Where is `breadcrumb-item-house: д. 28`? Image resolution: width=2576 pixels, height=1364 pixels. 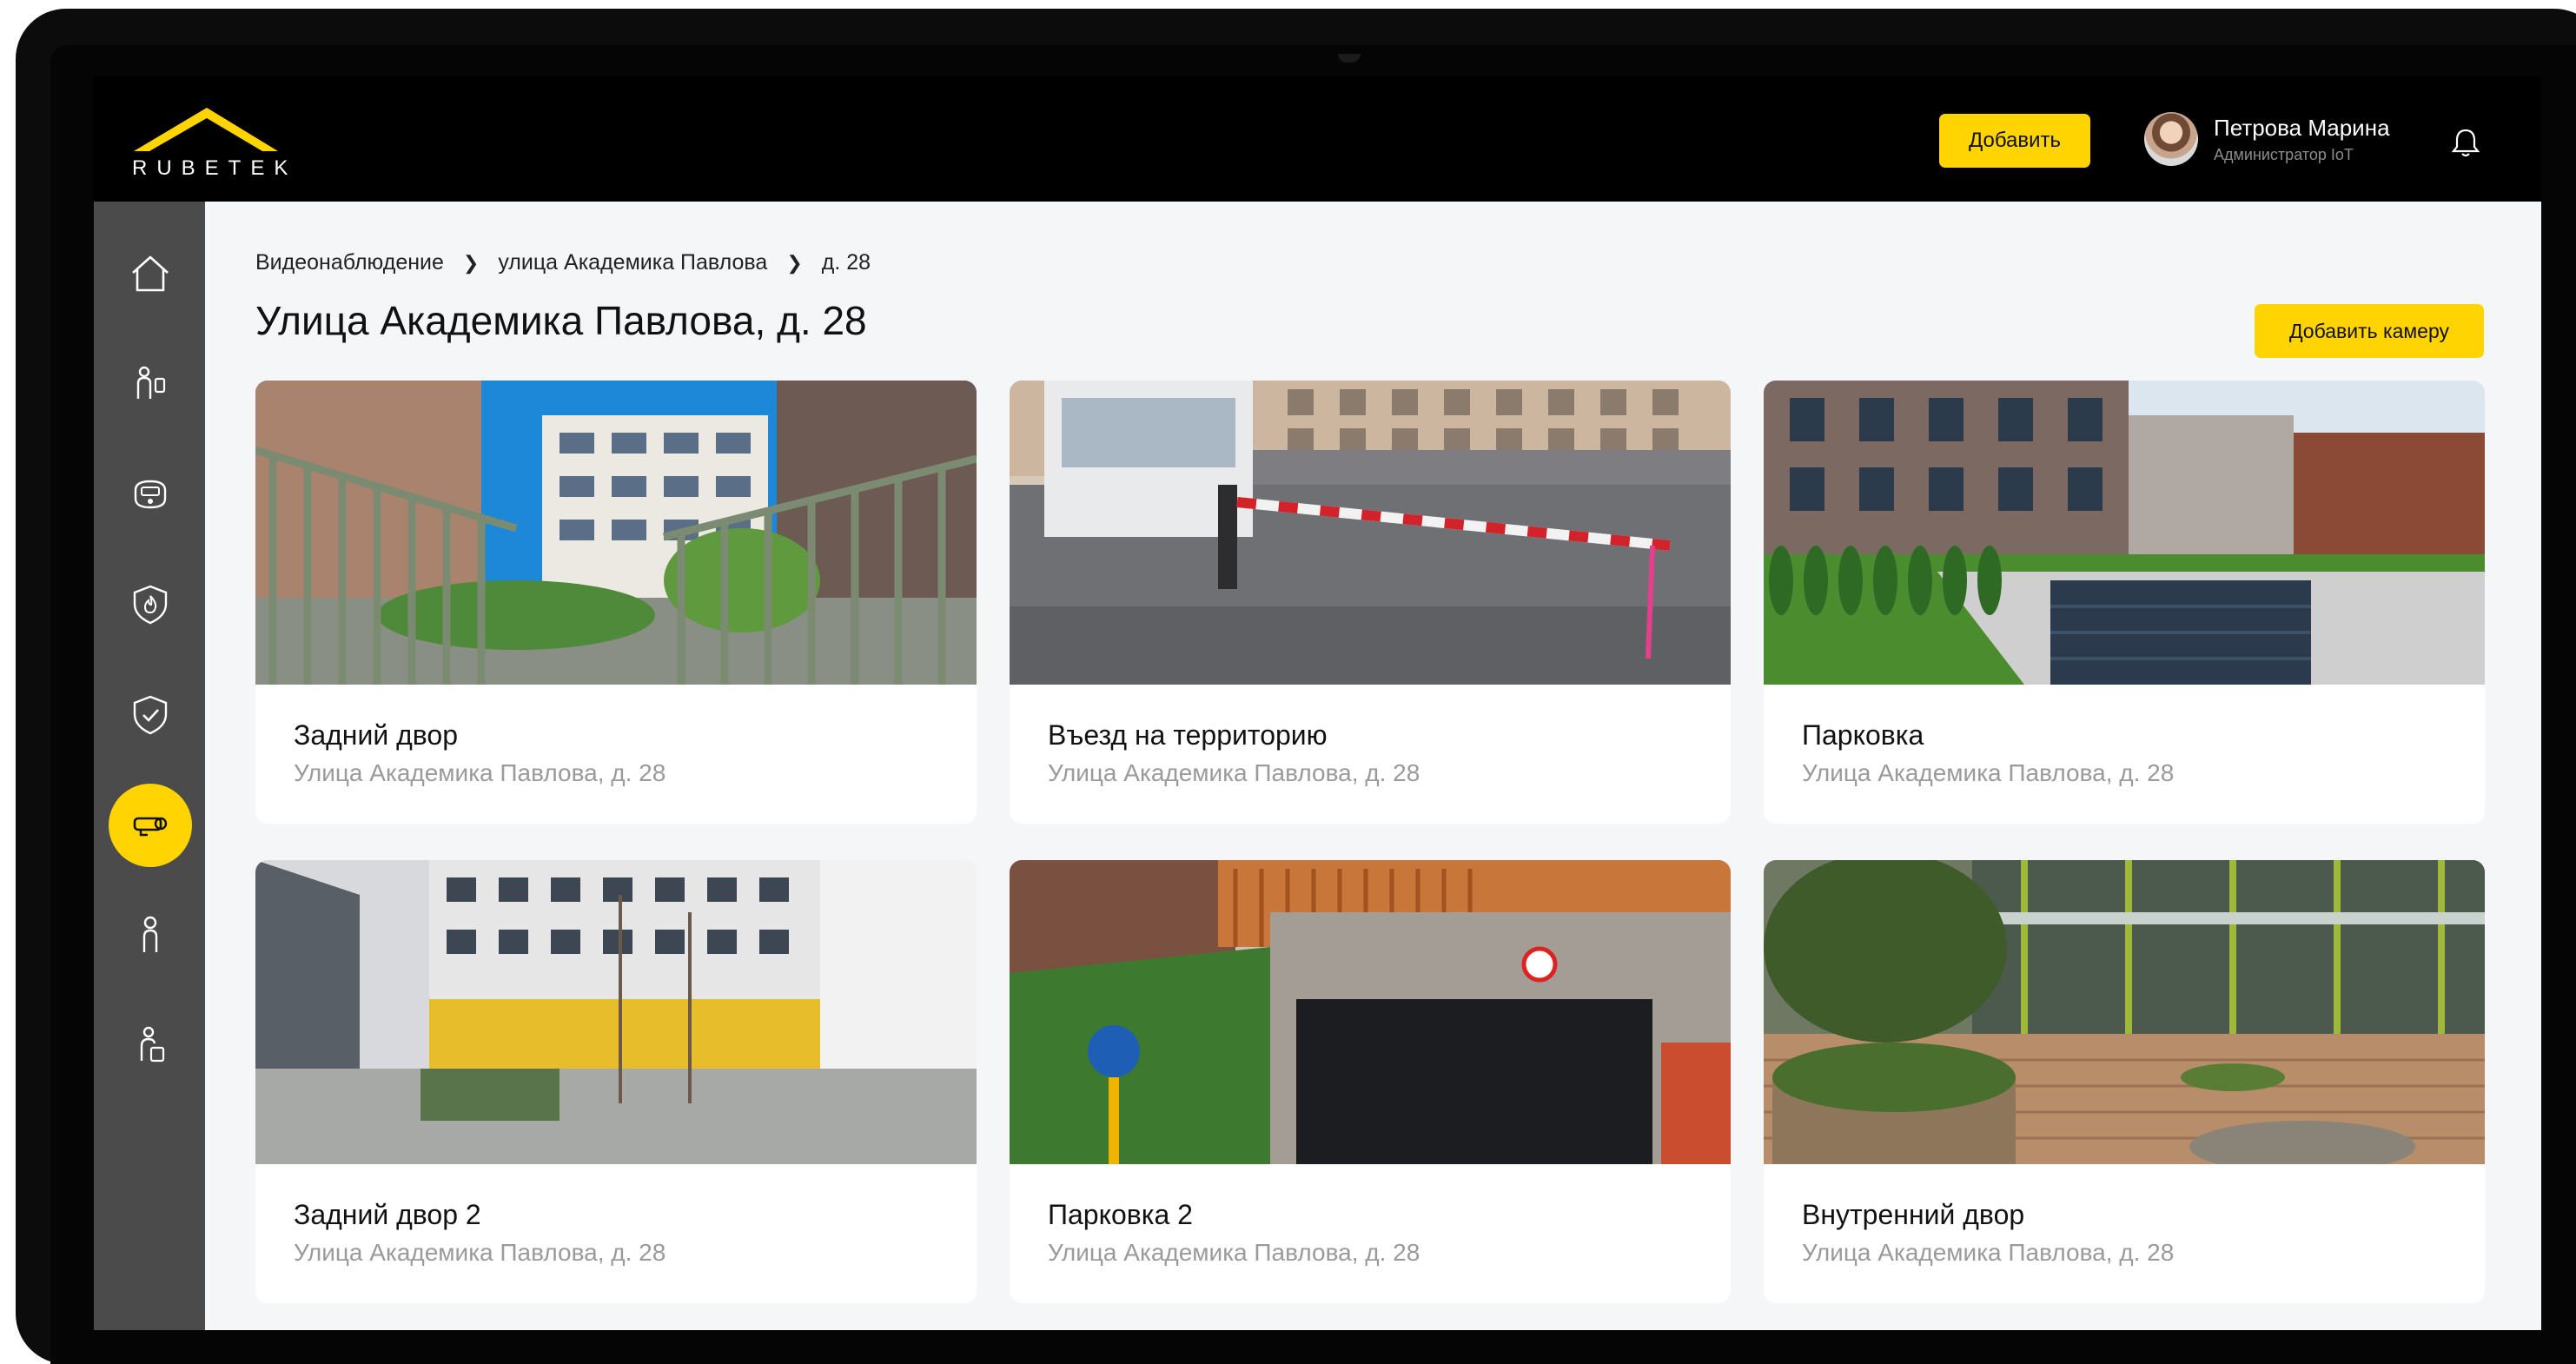 breadcrumb-item-house: д. 28 is located at coordinates (846, 263).